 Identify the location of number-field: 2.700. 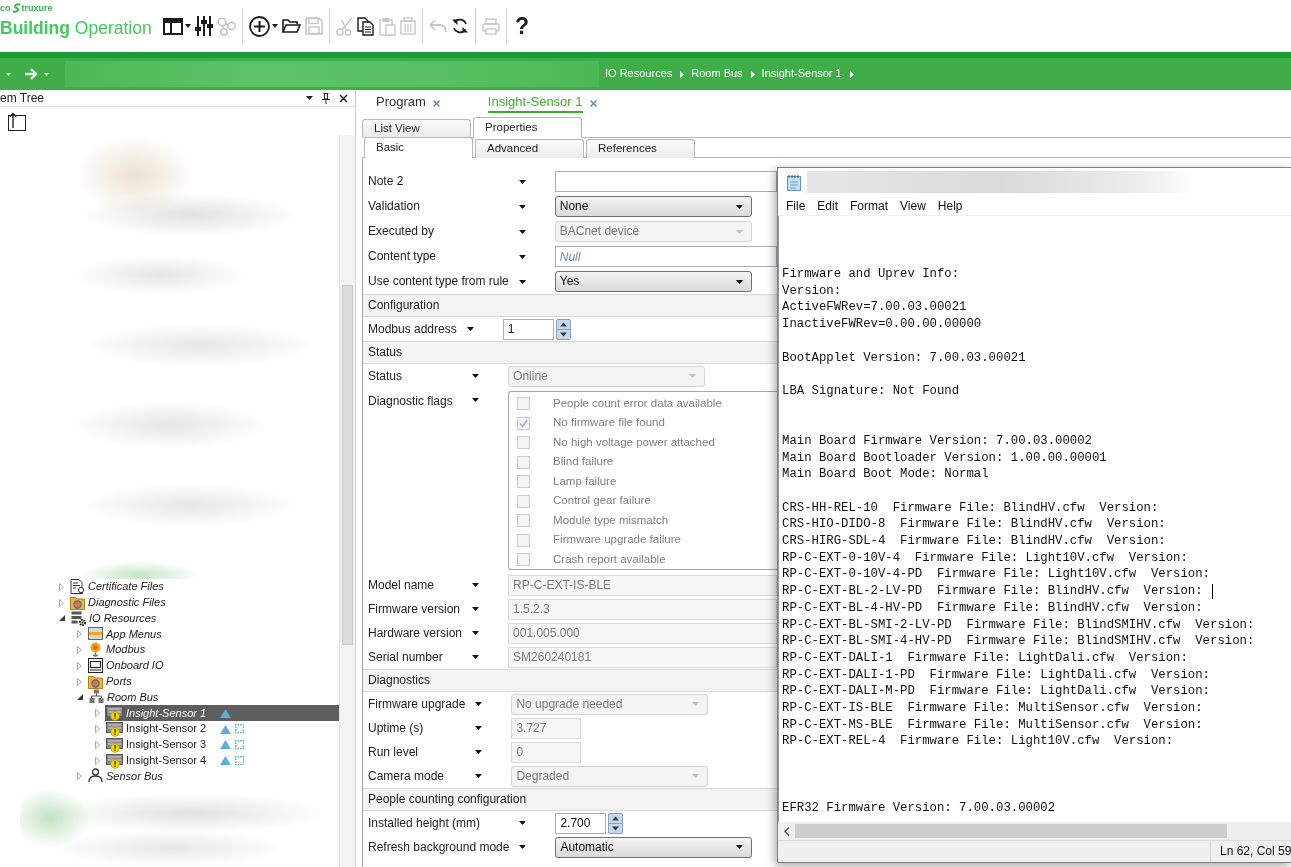
(581, 823).